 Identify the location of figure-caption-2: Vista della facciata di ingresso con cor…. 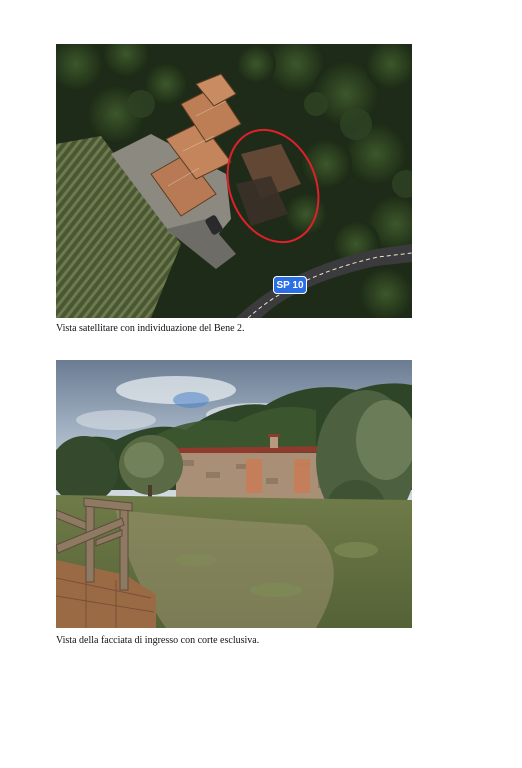
(158, 640).